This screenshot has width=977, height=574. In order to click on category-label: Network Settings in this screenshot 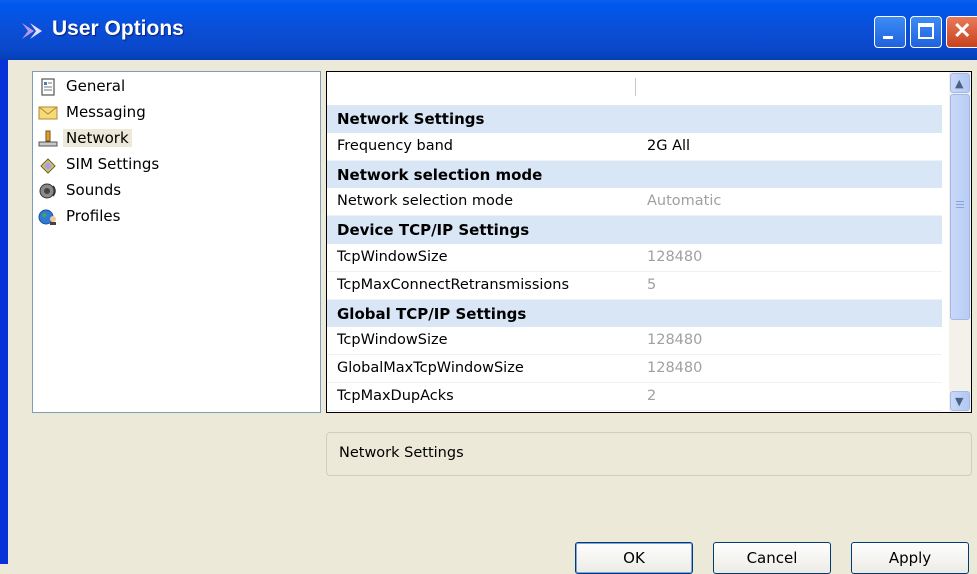, I will do `click(411, 119)`.